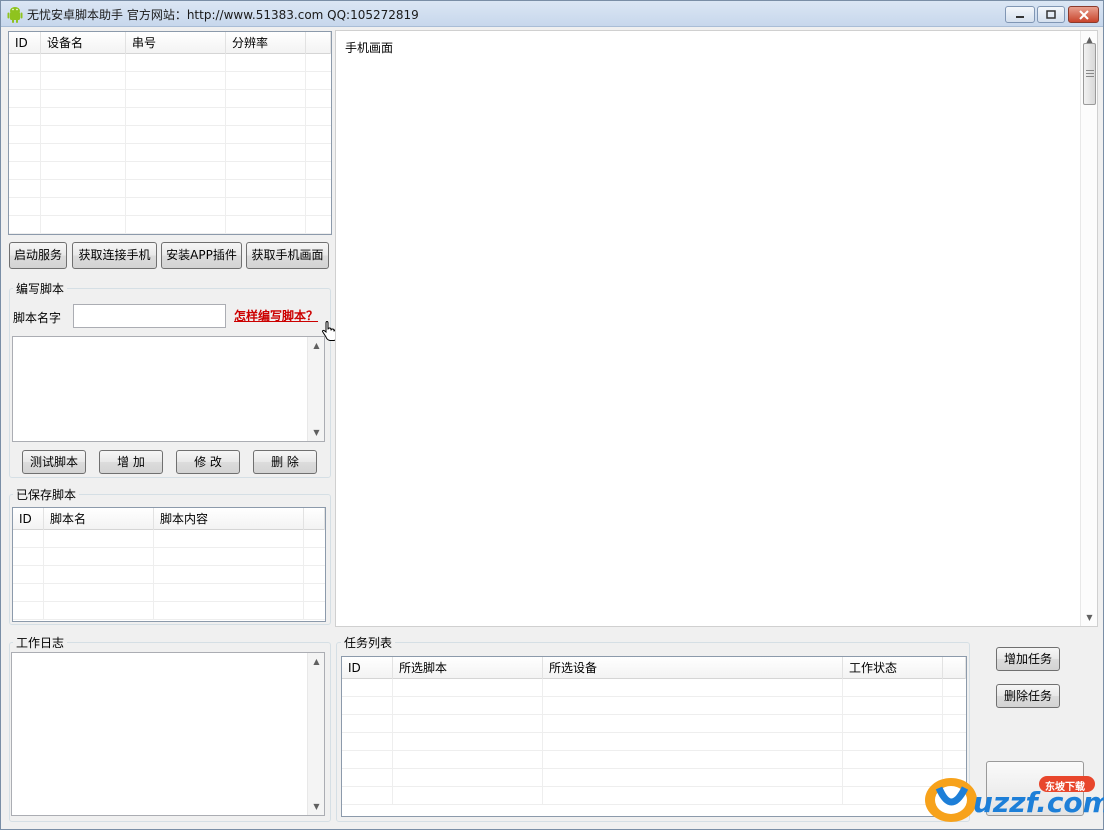 The height and width of the screenshot is (830, 1104). I want to click on phone-screen-scrollbar: ▲ ▼, so click(1088, 328).